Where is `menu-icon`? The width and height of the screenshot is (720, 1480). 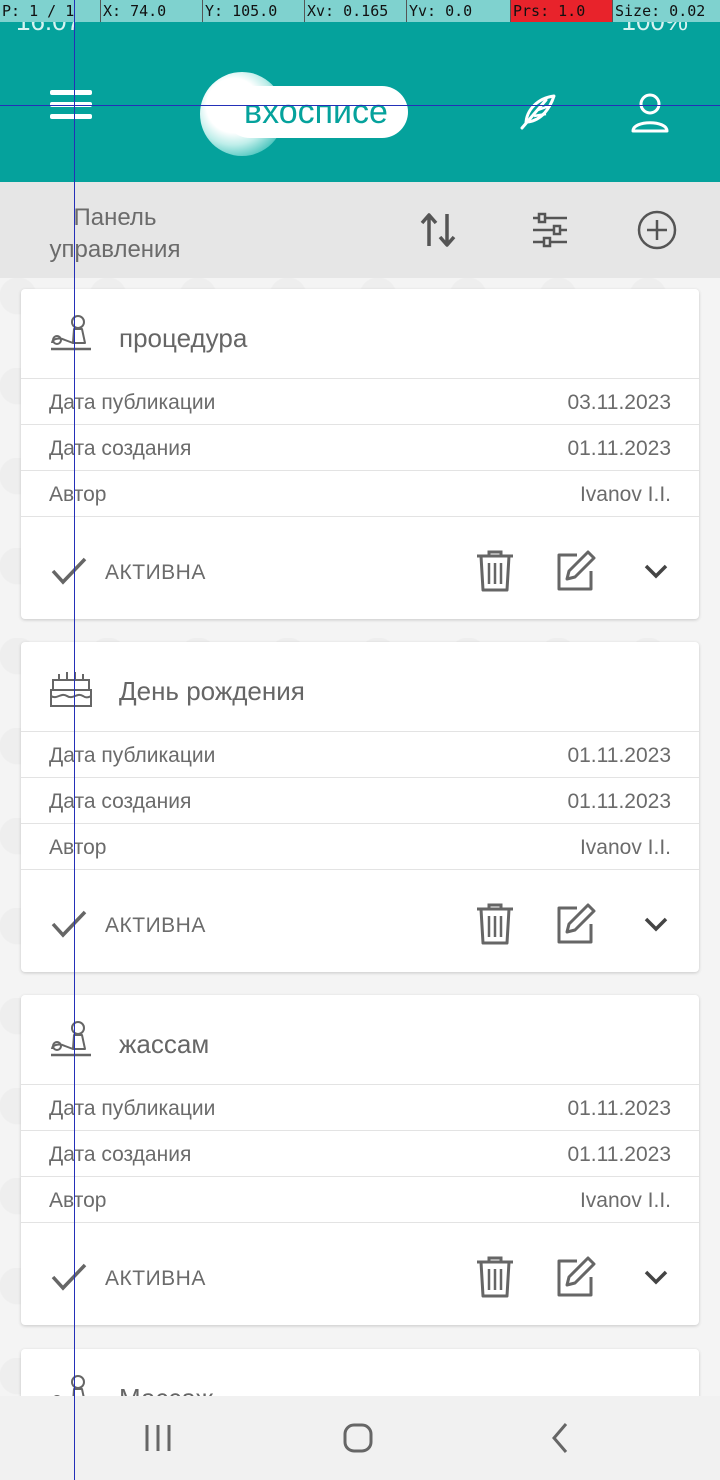
menu-icon is located at coordinates (71, 109).